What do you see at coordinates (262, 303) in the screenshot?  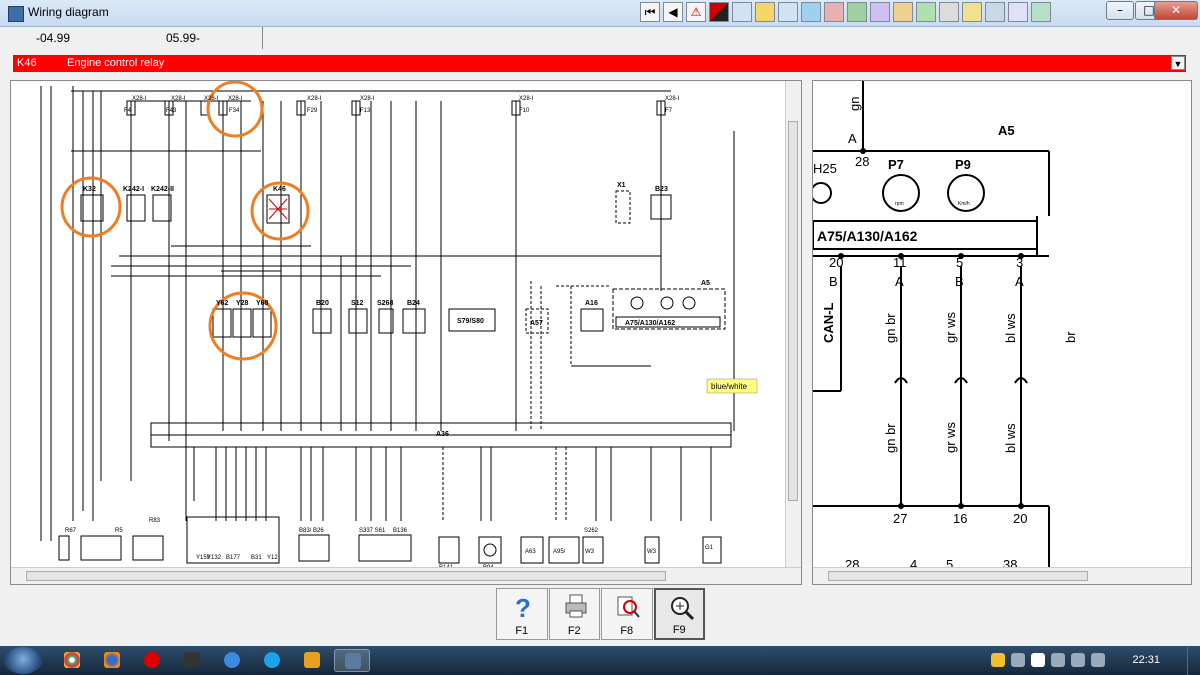 I see `svg-text: Y68` at bounding box center [262, 303].